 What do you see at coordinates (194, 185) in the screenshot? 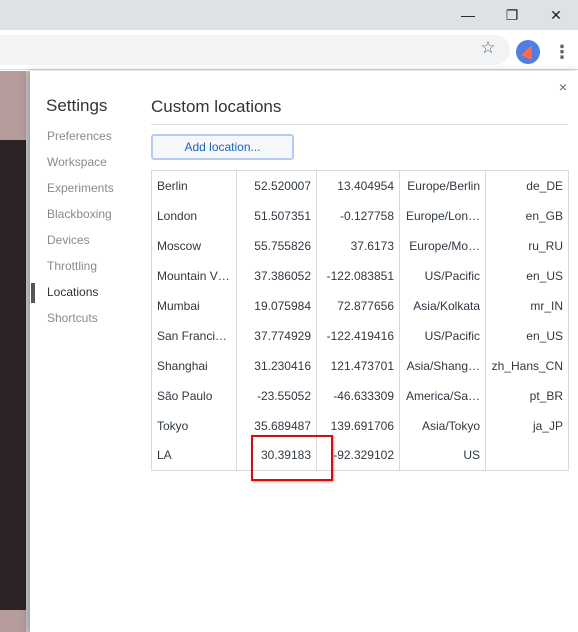
I see `location-name-cell: Berlin` at bounding box center [194, 185].